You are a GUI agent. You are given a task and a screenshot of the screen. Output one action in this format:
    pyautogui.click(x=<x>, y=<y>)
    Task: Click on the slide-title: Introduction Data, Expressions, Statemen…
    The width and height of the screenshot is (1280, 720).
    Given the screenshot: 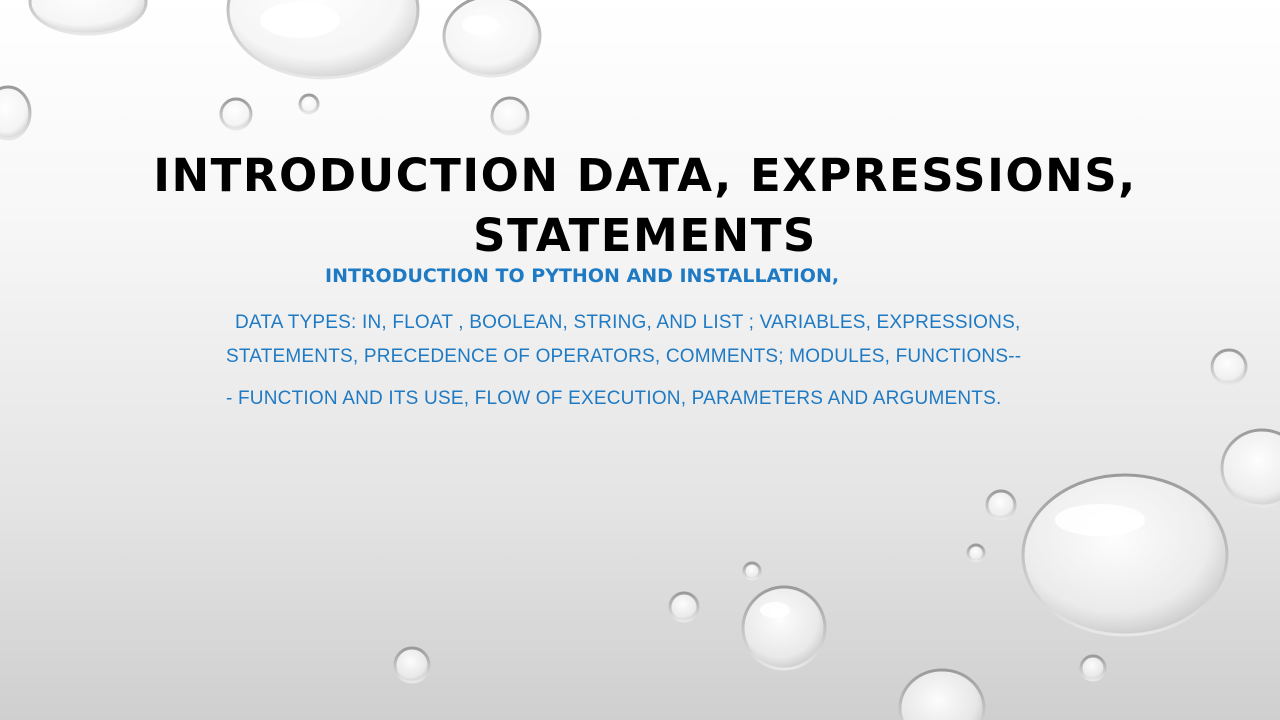 What is the action you would take?
    pyautogui.click(x=645, y=205)
    